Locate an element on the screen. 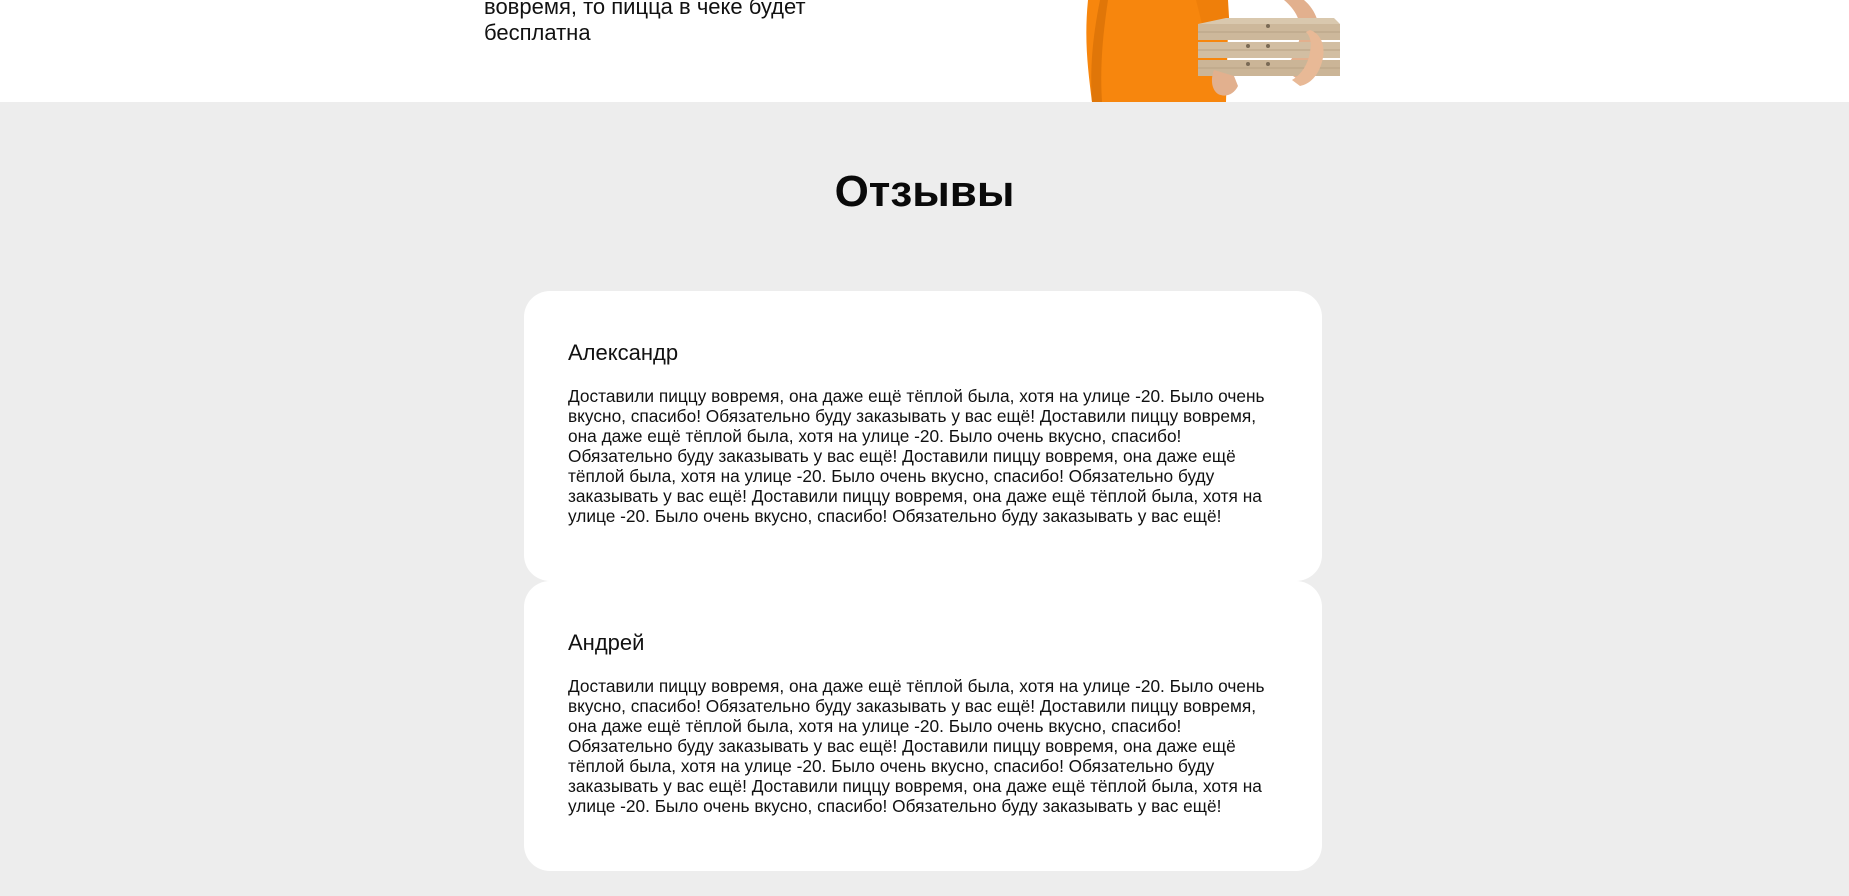  review-author: Андрей is located at coordinates (606, 642).